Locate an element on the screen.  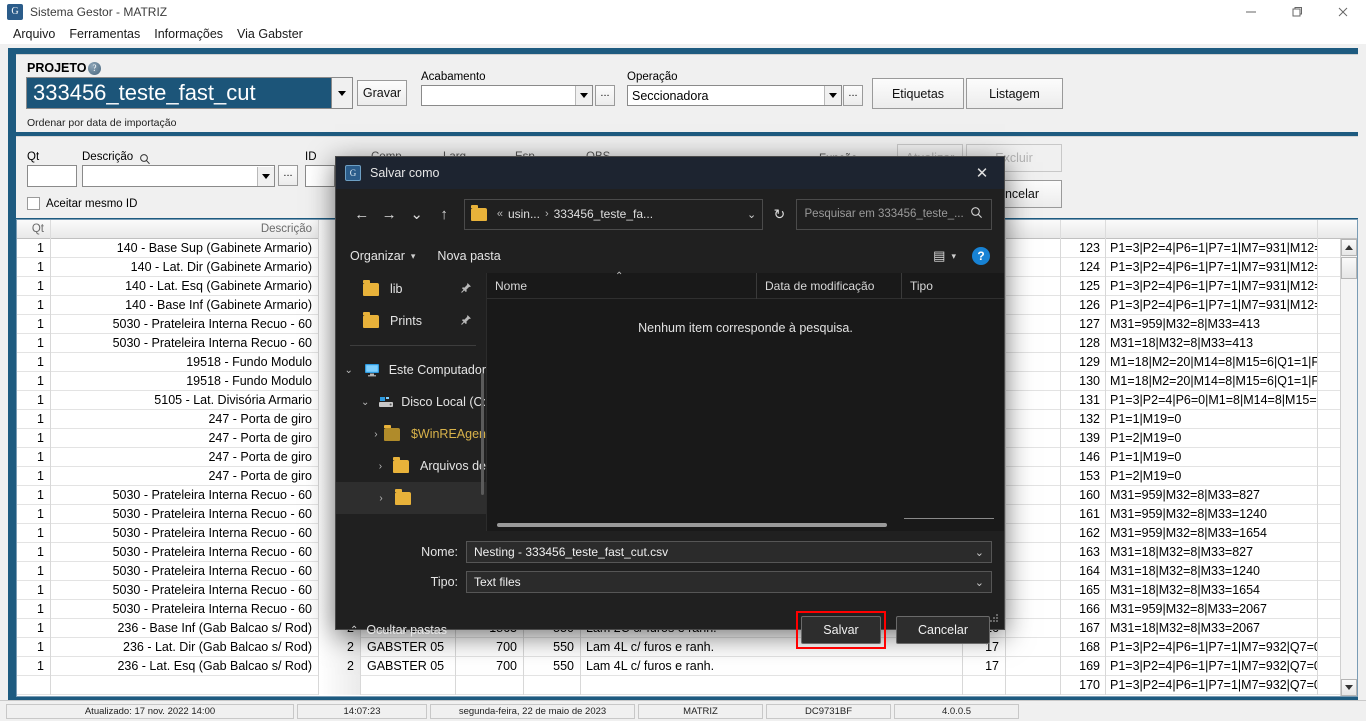
grid-cell-descricao: 140 - Lat. Dir (Gabinete Armario) is located at coordinates (185, 267).